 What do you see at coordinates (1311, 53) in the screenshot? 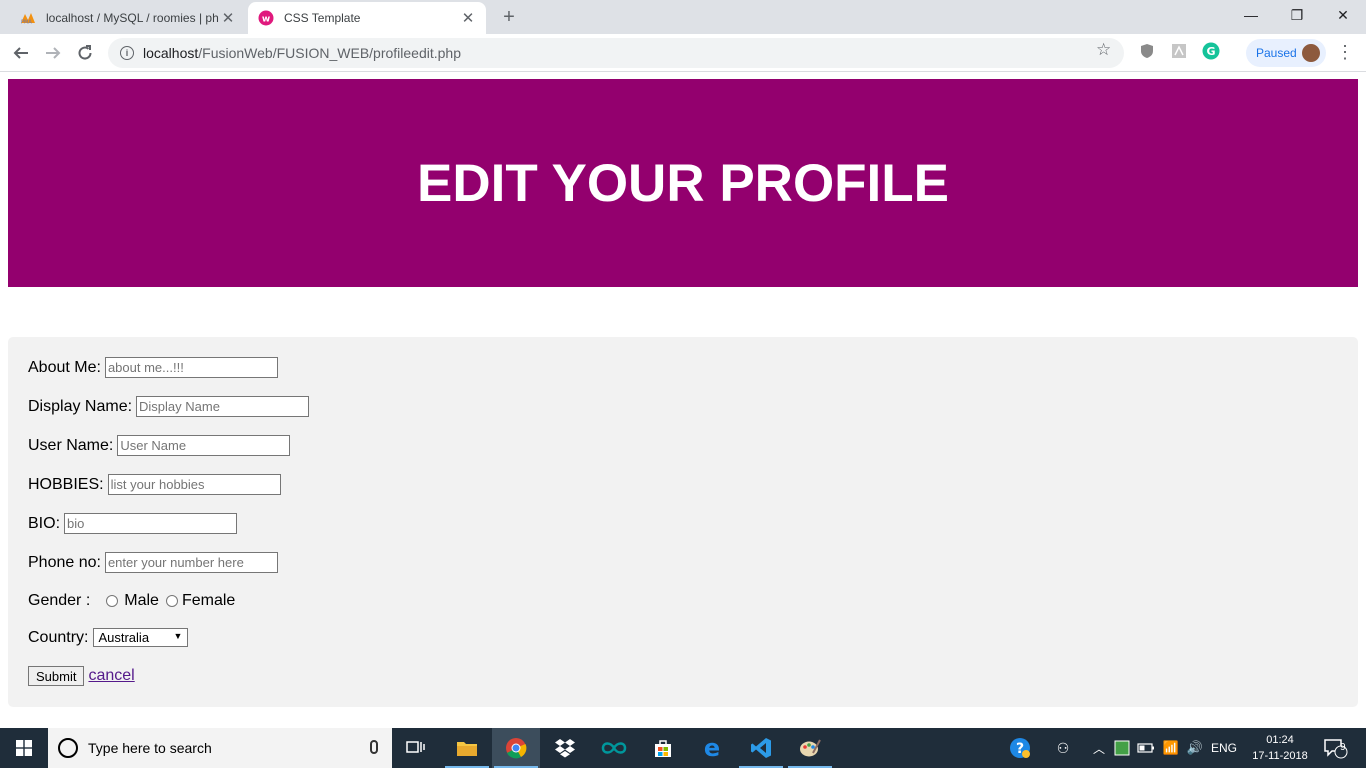
I see `avatar` at bounding box center [1311, 53].